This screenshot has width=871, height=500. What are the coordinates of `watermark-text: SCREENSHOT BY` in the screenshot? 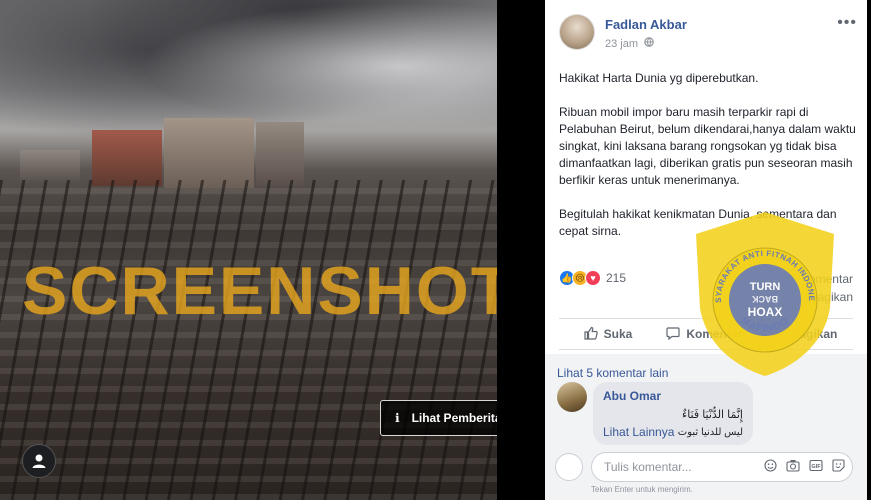 It's located at (259, 291).